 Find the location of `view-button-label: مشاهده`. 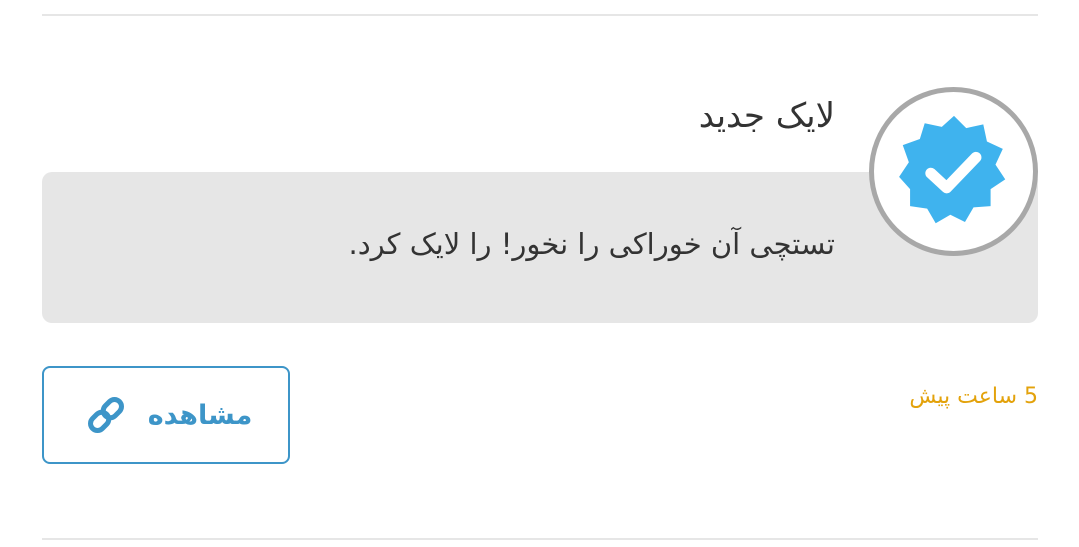

view-button-label: مشاهده is located at coordinates (200, 415).